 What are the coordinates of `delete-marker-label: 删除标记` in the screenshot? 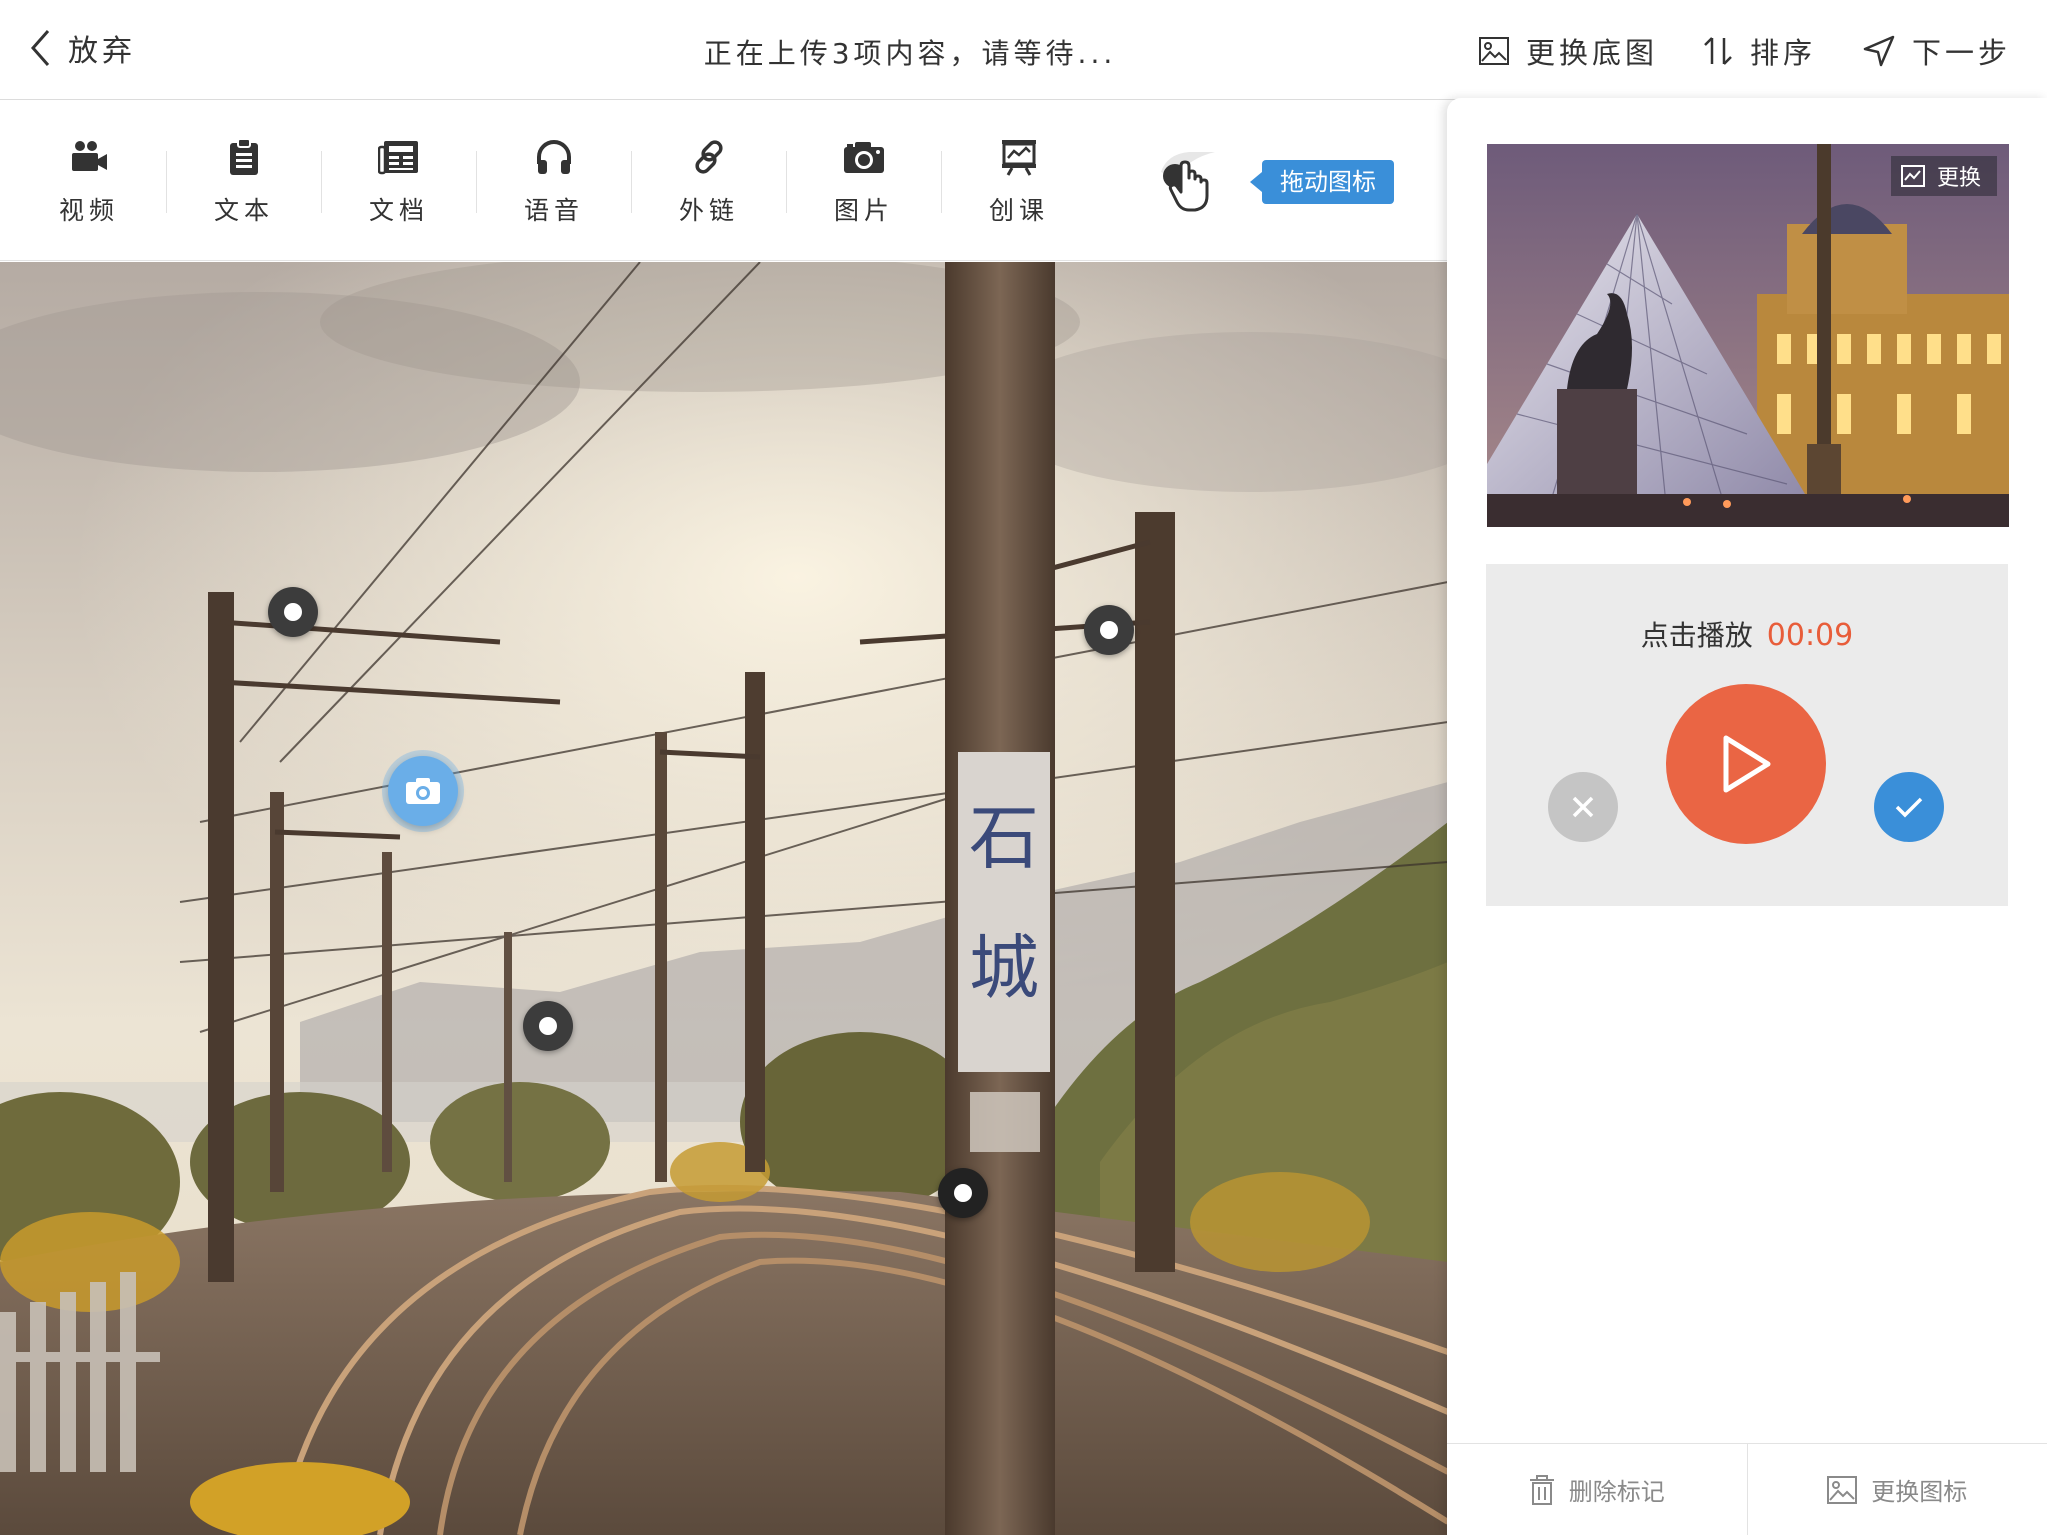 It's located at (1616, 1492).